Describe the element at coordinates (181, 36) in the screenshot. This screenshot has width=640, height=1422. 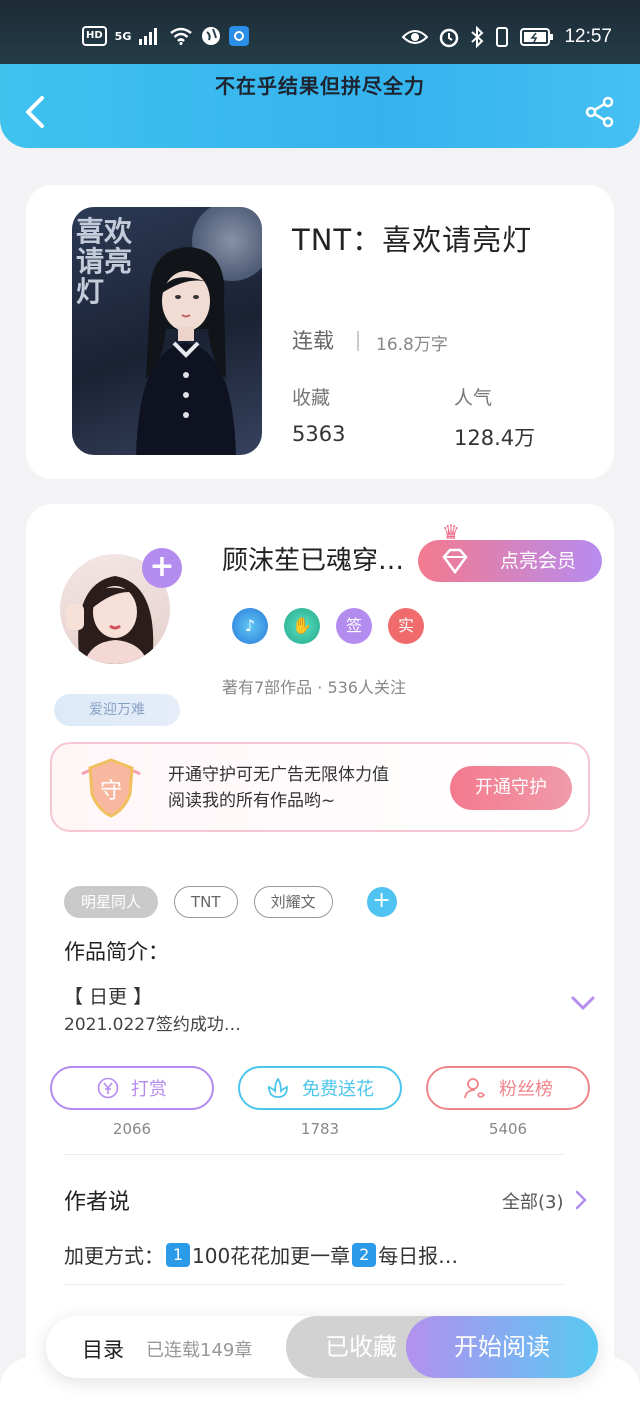
I see `wifi-icon` at that location.